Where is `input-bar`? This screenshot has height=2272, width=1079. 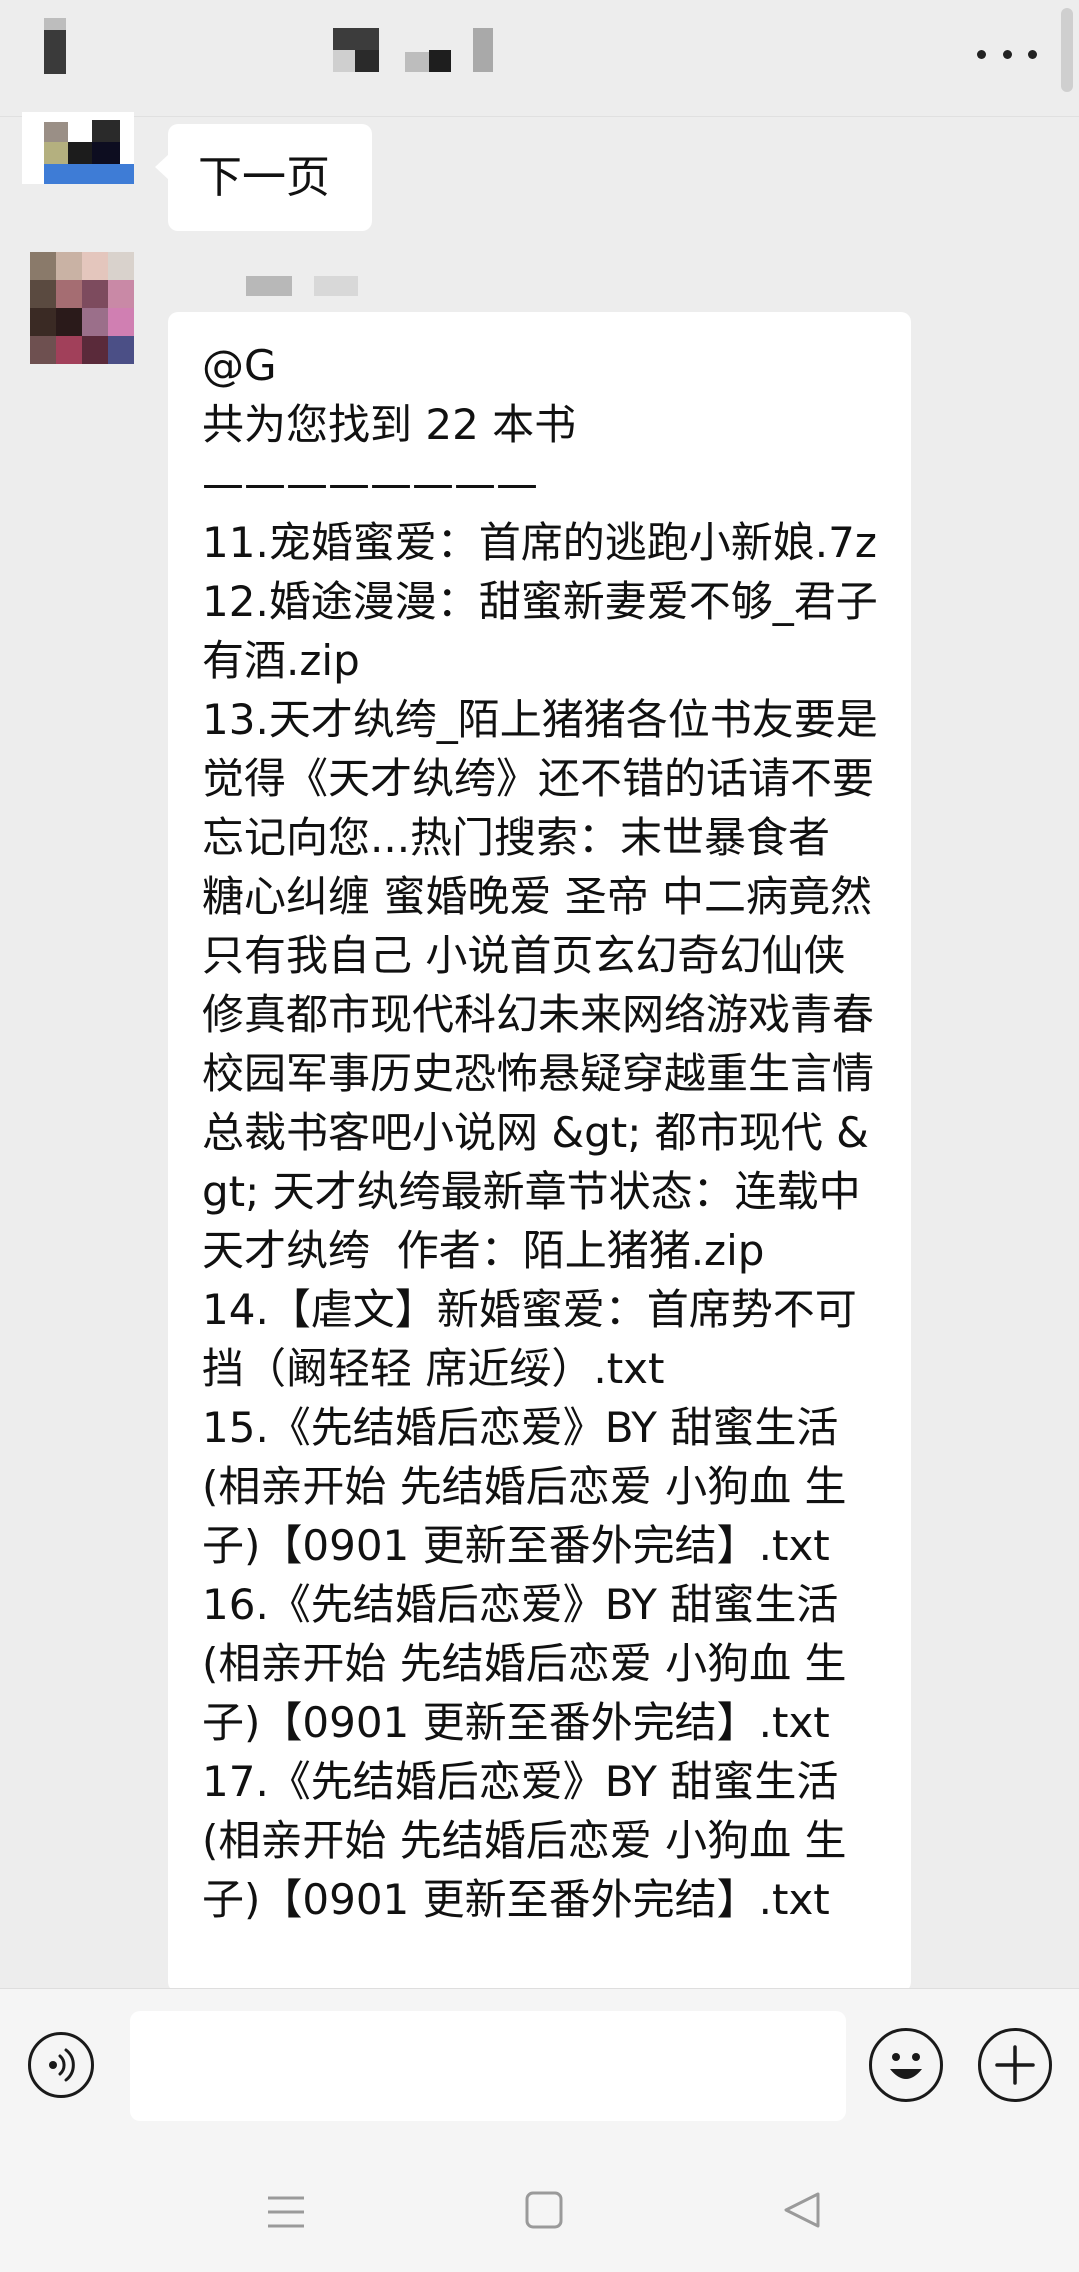 input-bar is located at coordinates (539, 2063).